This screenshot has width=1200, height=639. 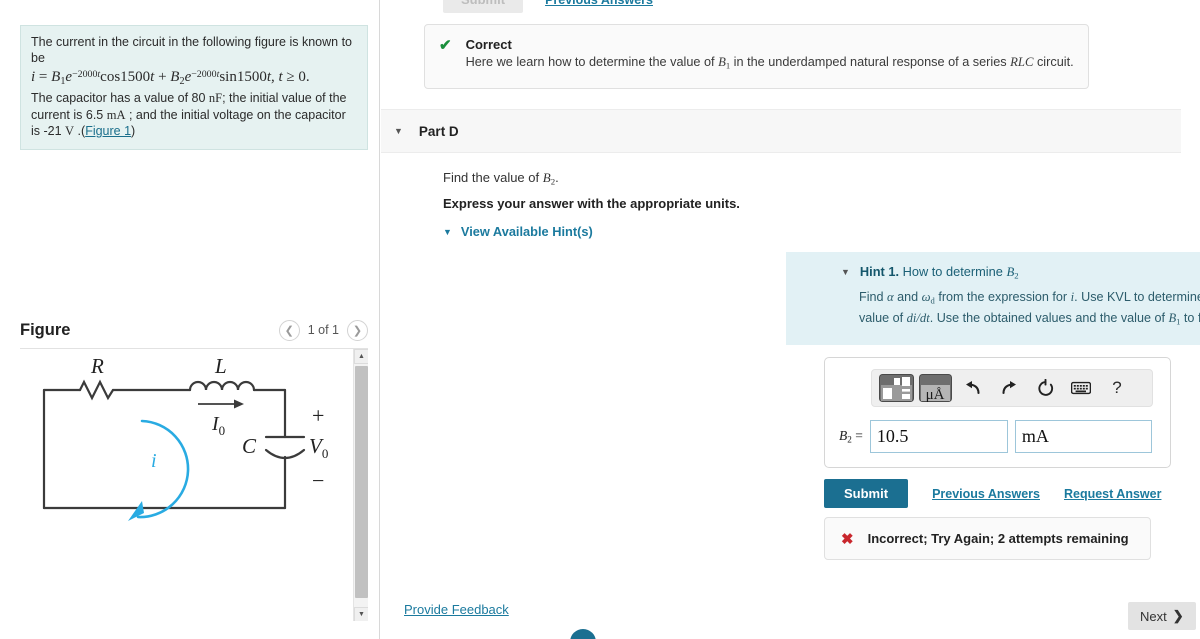 I want to click on capacitor-label: C, so click(x=249, y=446).